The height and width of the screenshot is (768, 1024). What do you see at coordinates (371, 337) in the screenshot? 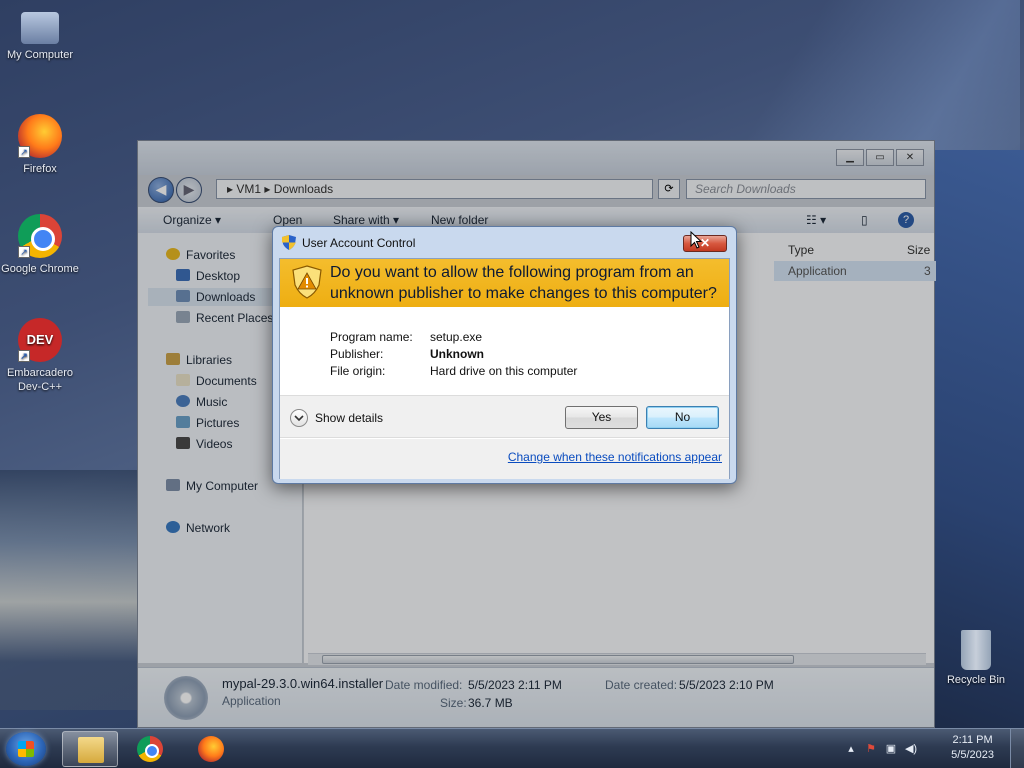
I see `field-label: Program name:` at bounding box center [371, 337].